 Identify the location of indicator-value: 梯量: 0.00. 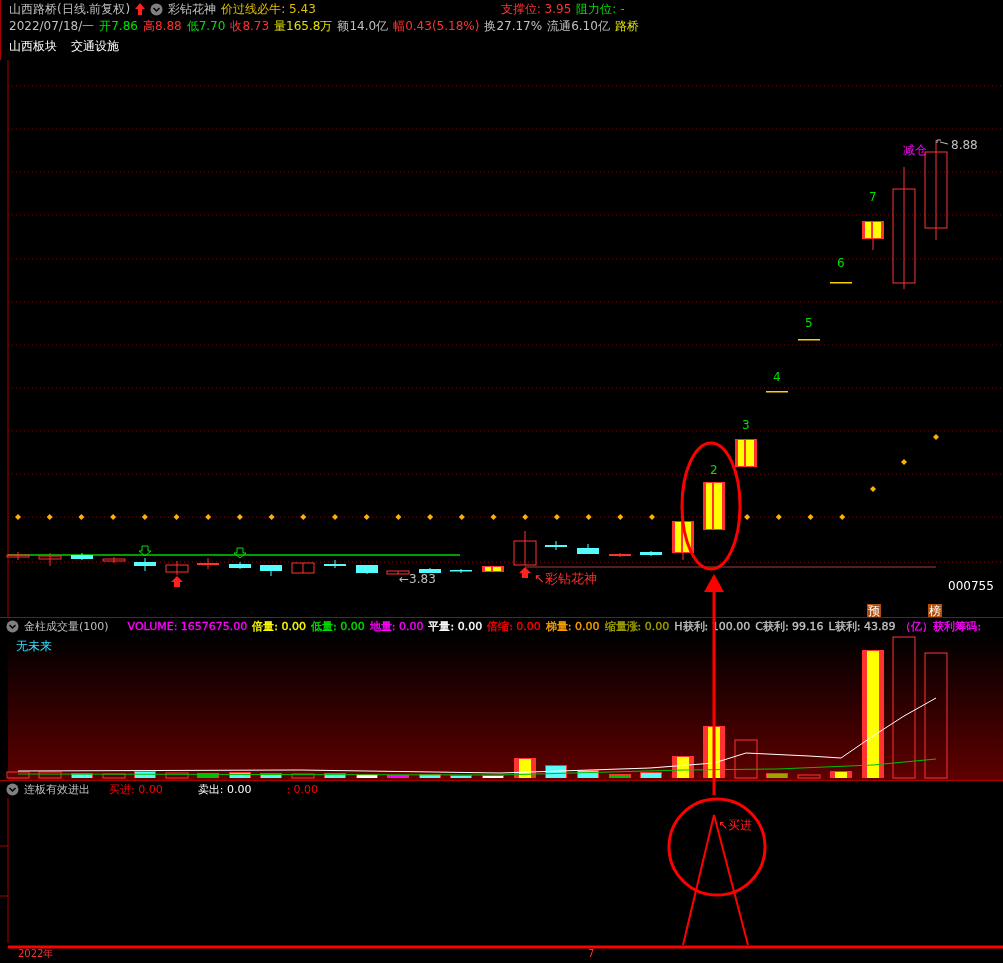
(572, 626).